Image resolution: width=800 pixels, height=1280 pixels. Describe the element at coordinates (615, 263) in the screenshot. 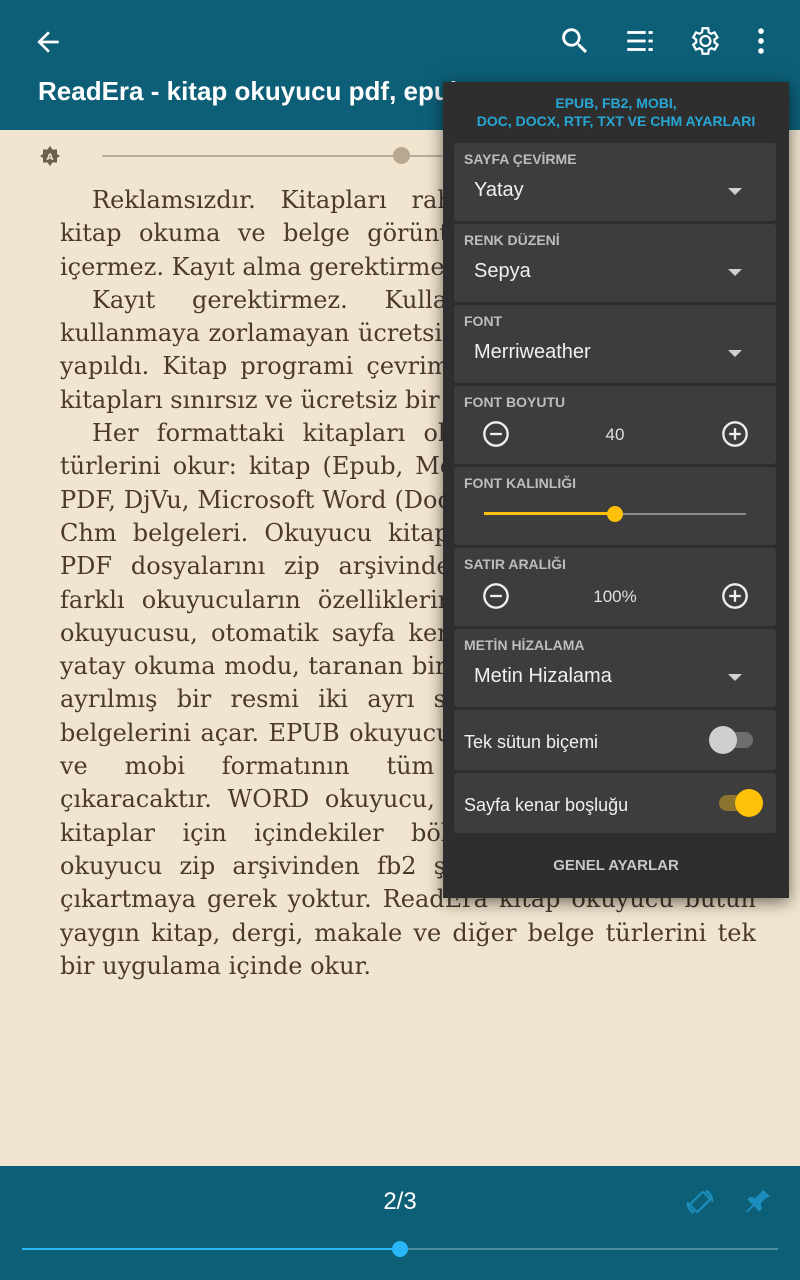

I see `color-scheme-dropdown: RENK DÜZENİ Sepya` at that location.